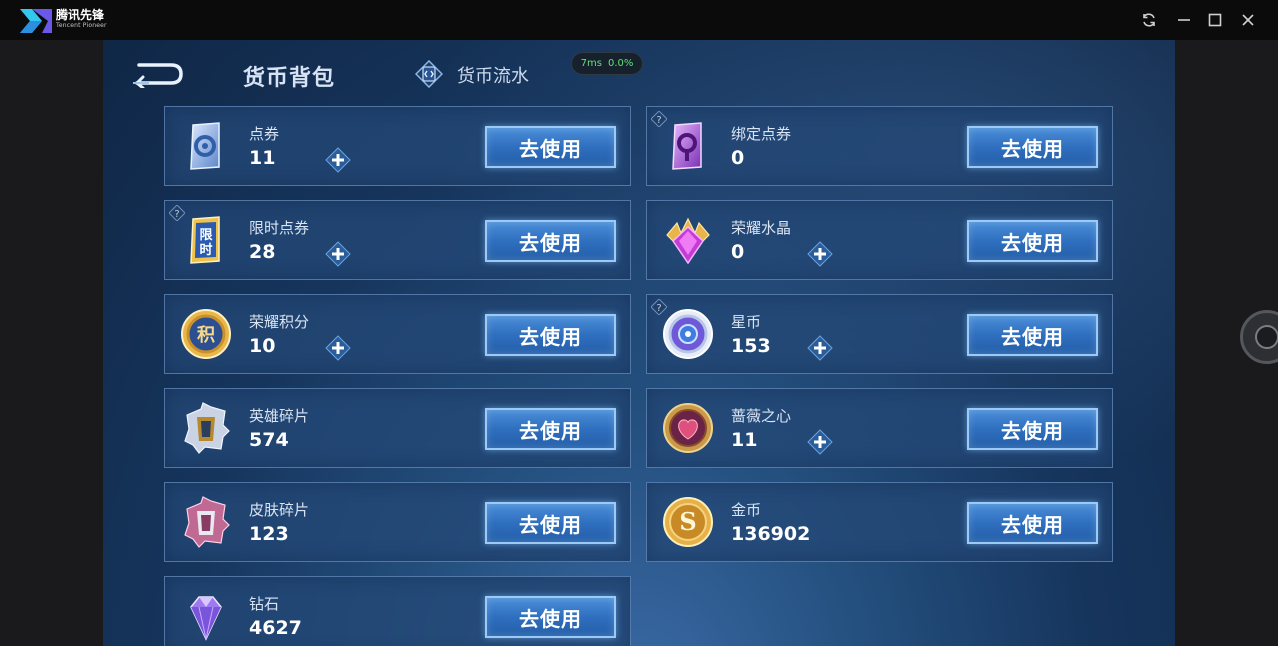 The image size is (1278, 646). Describe the element at coordinates (51, 343) in the screenshot. I see `left-gutter` at that location.